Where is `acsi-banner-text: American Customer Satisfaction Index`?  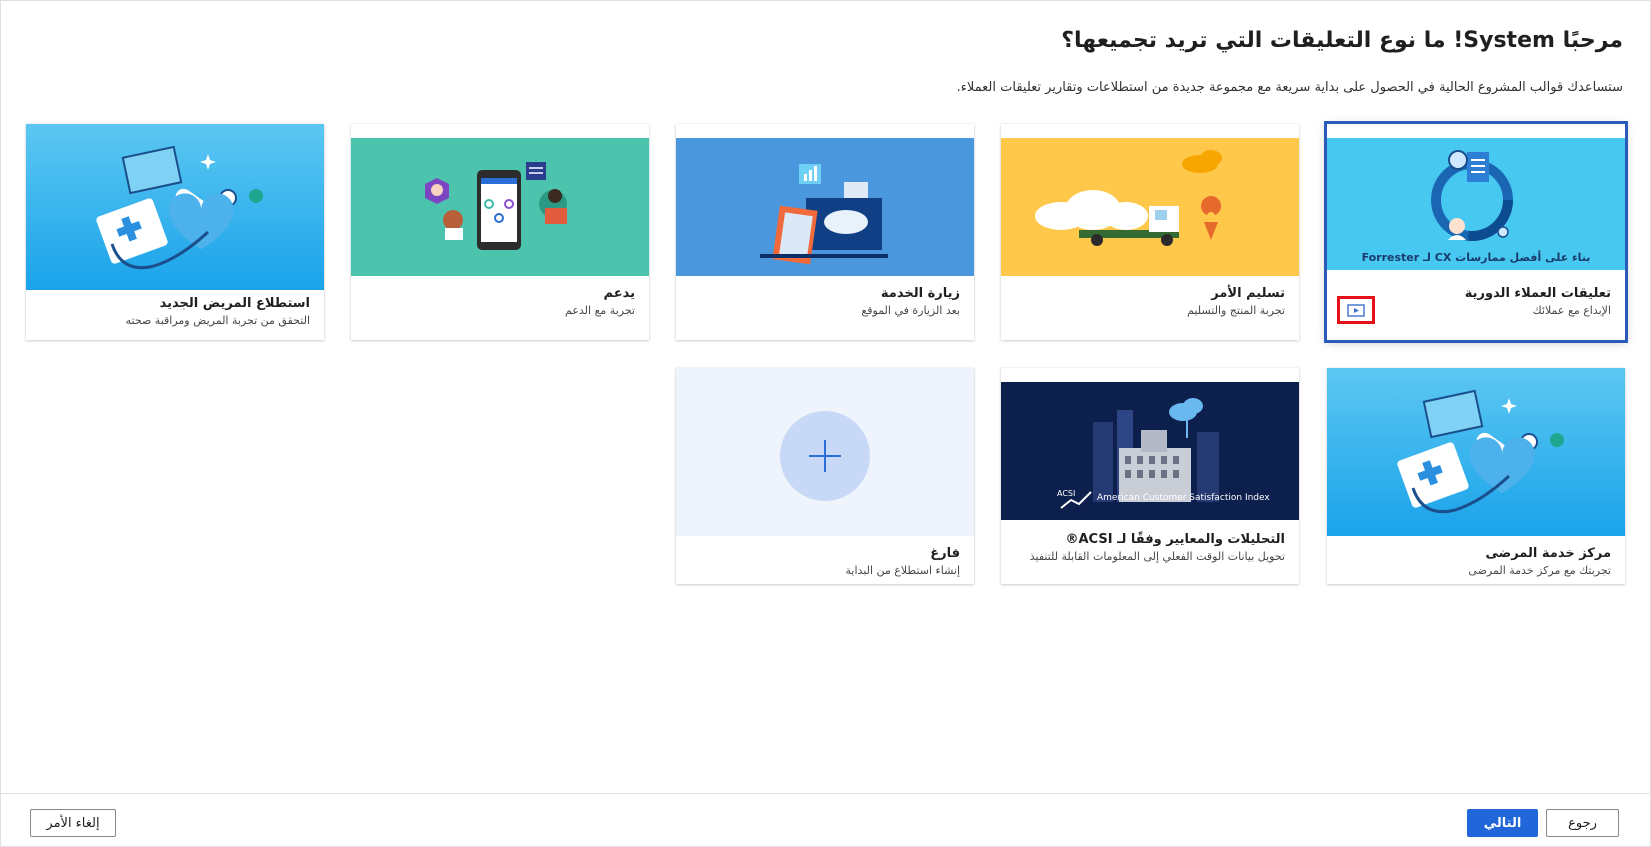 acsi-banner-text: American Customer Satisfaction Index is located at coordinates (1183, 498).